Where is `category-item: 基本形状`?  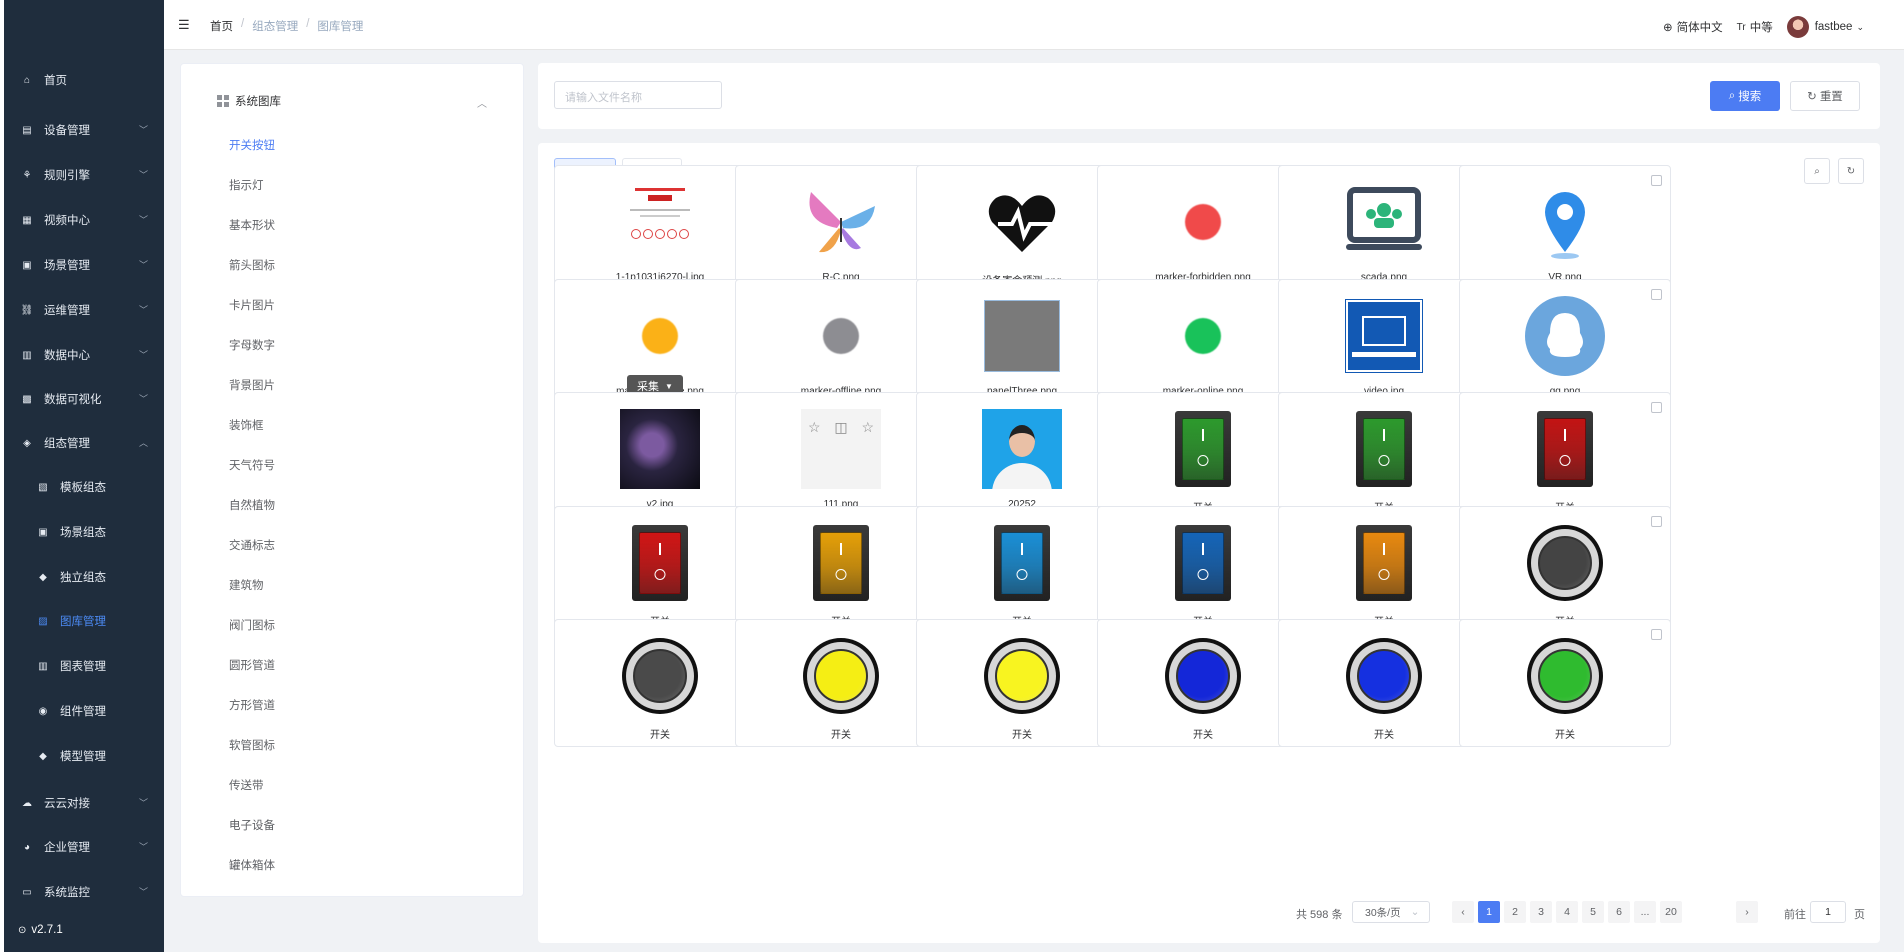
category-item: 基本形状 is located at coordinates (252, 225).